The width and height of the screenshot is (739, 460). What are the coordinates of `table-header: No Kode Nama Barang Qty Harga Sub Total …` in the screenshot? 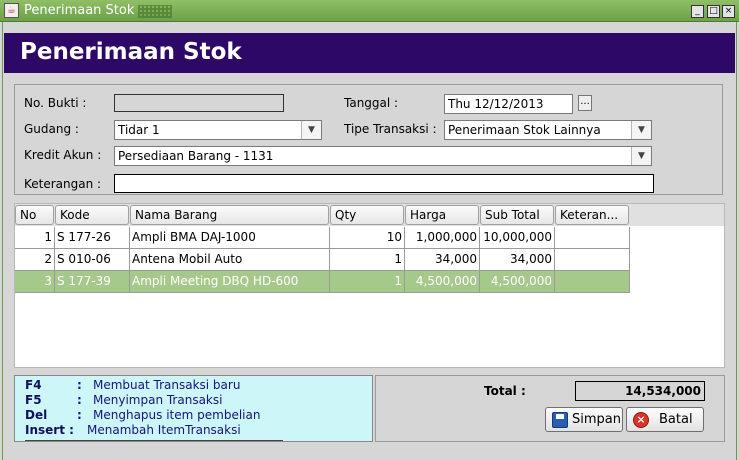 It's located at (369, 215).